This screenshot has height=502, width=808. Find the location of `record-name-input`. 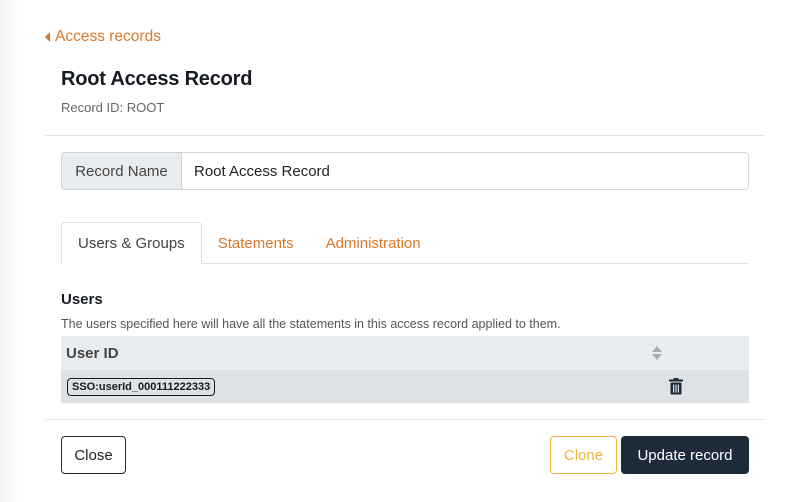

record-name-input is located at coordinates (465, 171).